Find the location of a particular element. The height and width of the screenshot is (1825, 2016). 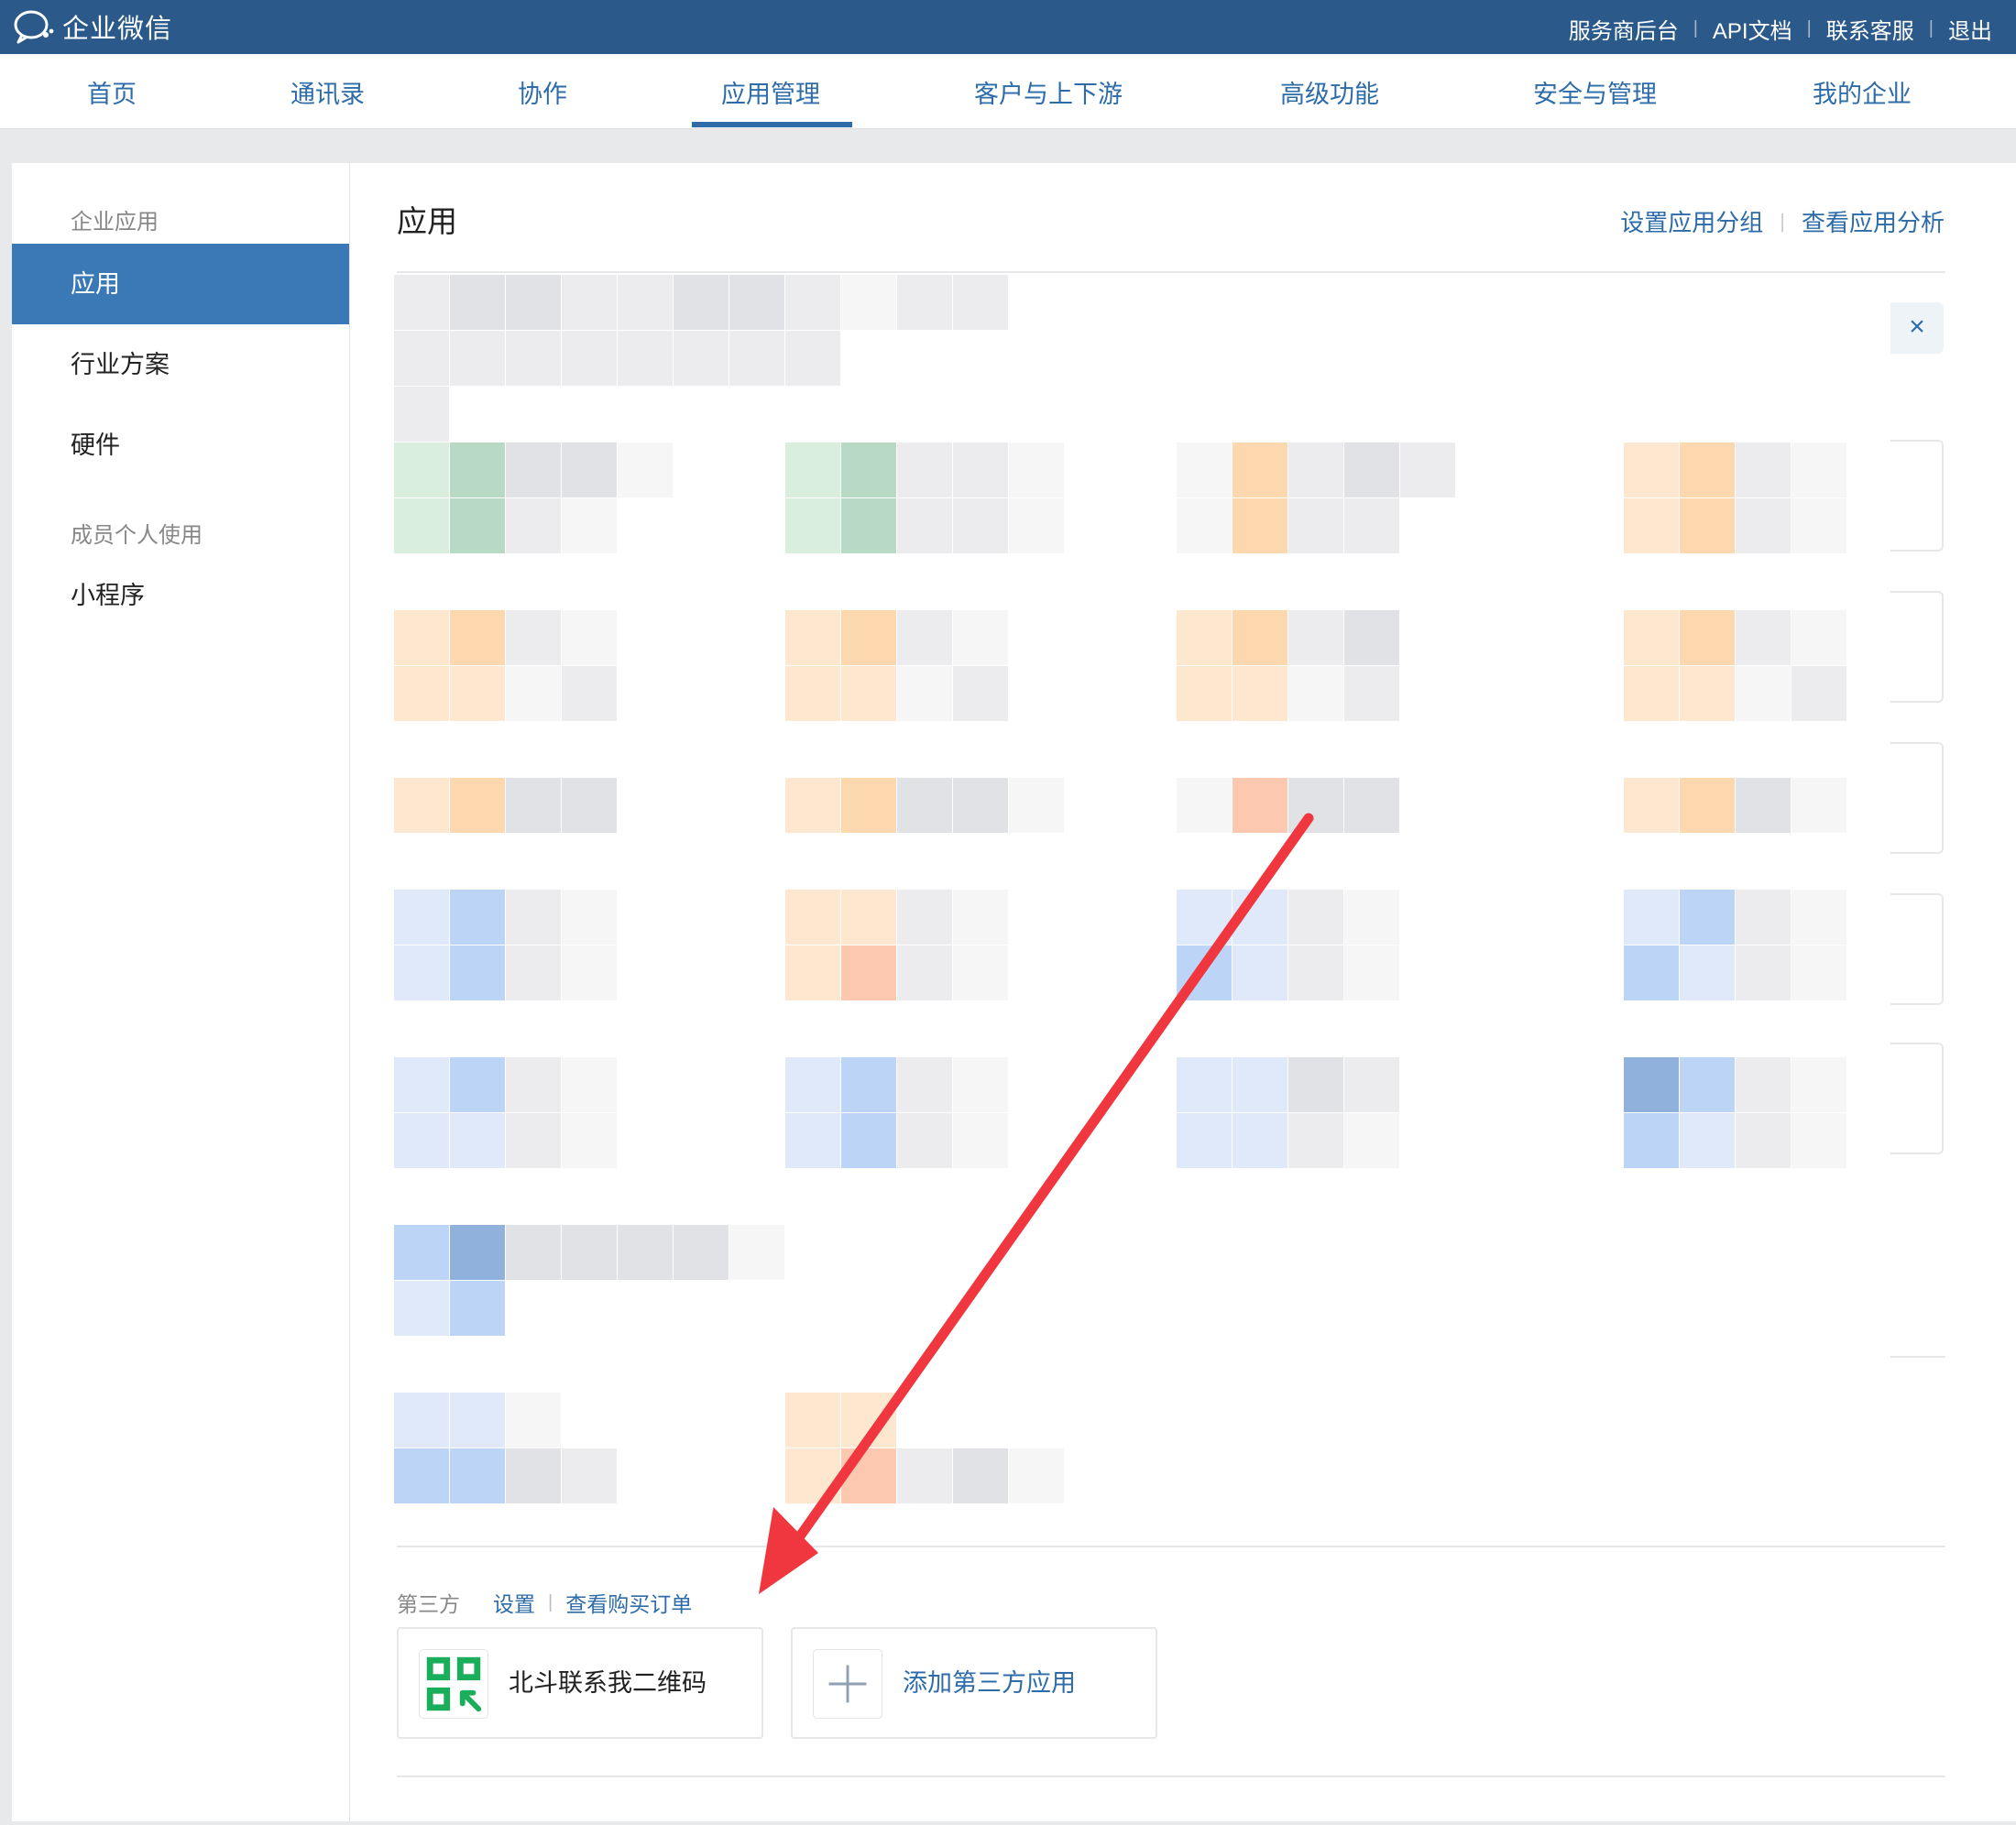

tab-security: 安全与管理 is located at coordinates (1595, 92).